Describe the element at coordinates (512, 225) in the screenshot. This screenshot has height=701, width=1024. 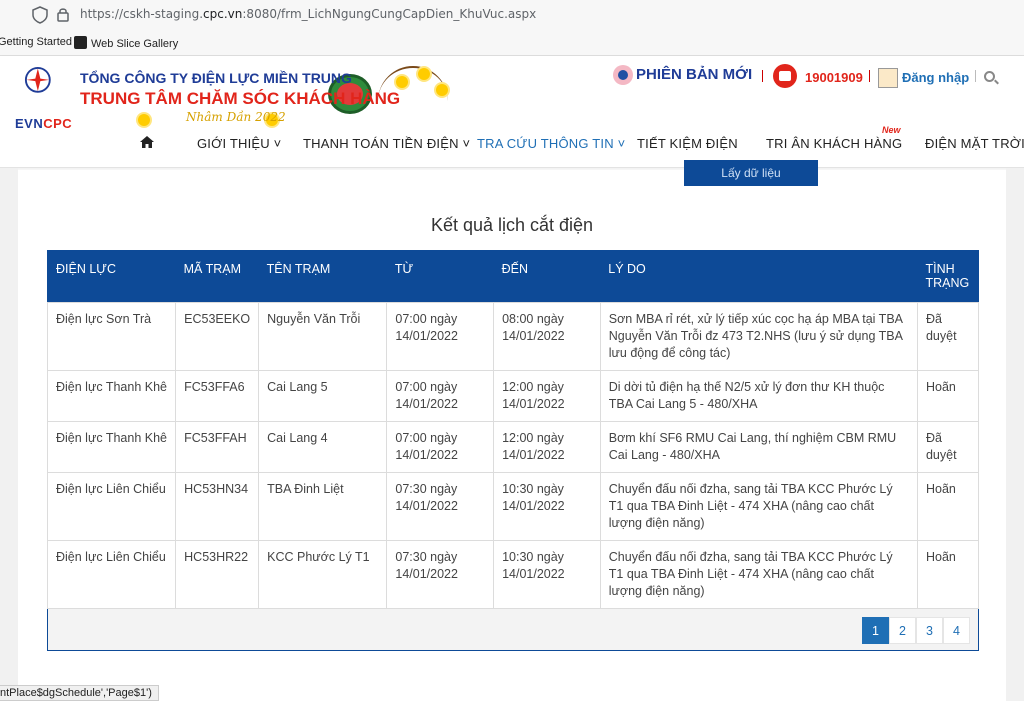
I see `result-title: Kết quả lịch cắt điện` at that location.